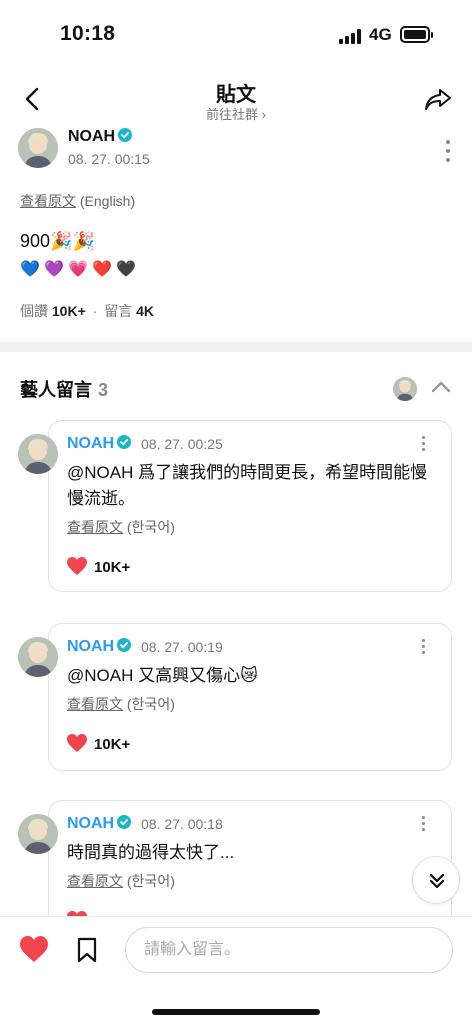 The image size is (472, 1024). Describe the element at coordinates (118, 311) in the screenshot. I see `comments-label: 留言` at that location.